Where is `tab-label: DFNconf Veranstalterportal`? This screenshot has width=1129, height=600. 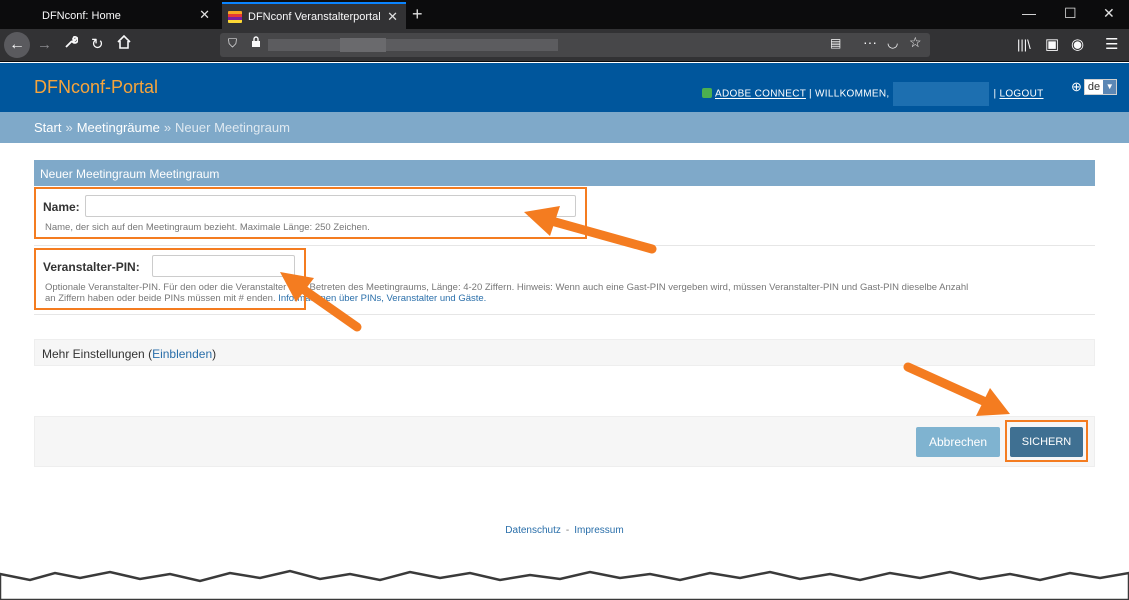 tab-label: DFNconf Veranstalterportal is located at coordinates (314, 16).